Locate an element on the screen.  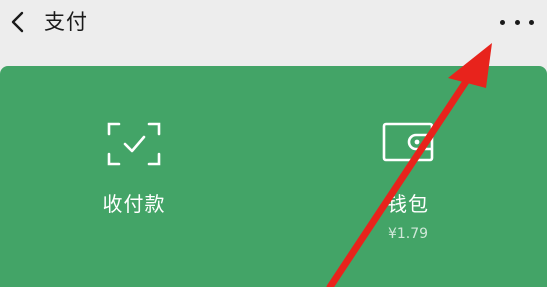
wallet-balance: ¥1.79 is located at coordinates (408, 234).